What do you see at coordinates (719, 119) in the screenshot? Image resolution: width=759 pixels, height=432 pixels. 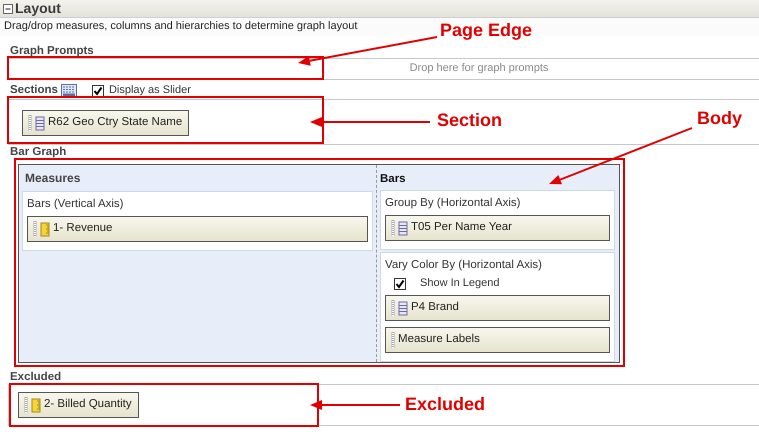 I see `callout-label: Body` at bounding box center [719, 119].